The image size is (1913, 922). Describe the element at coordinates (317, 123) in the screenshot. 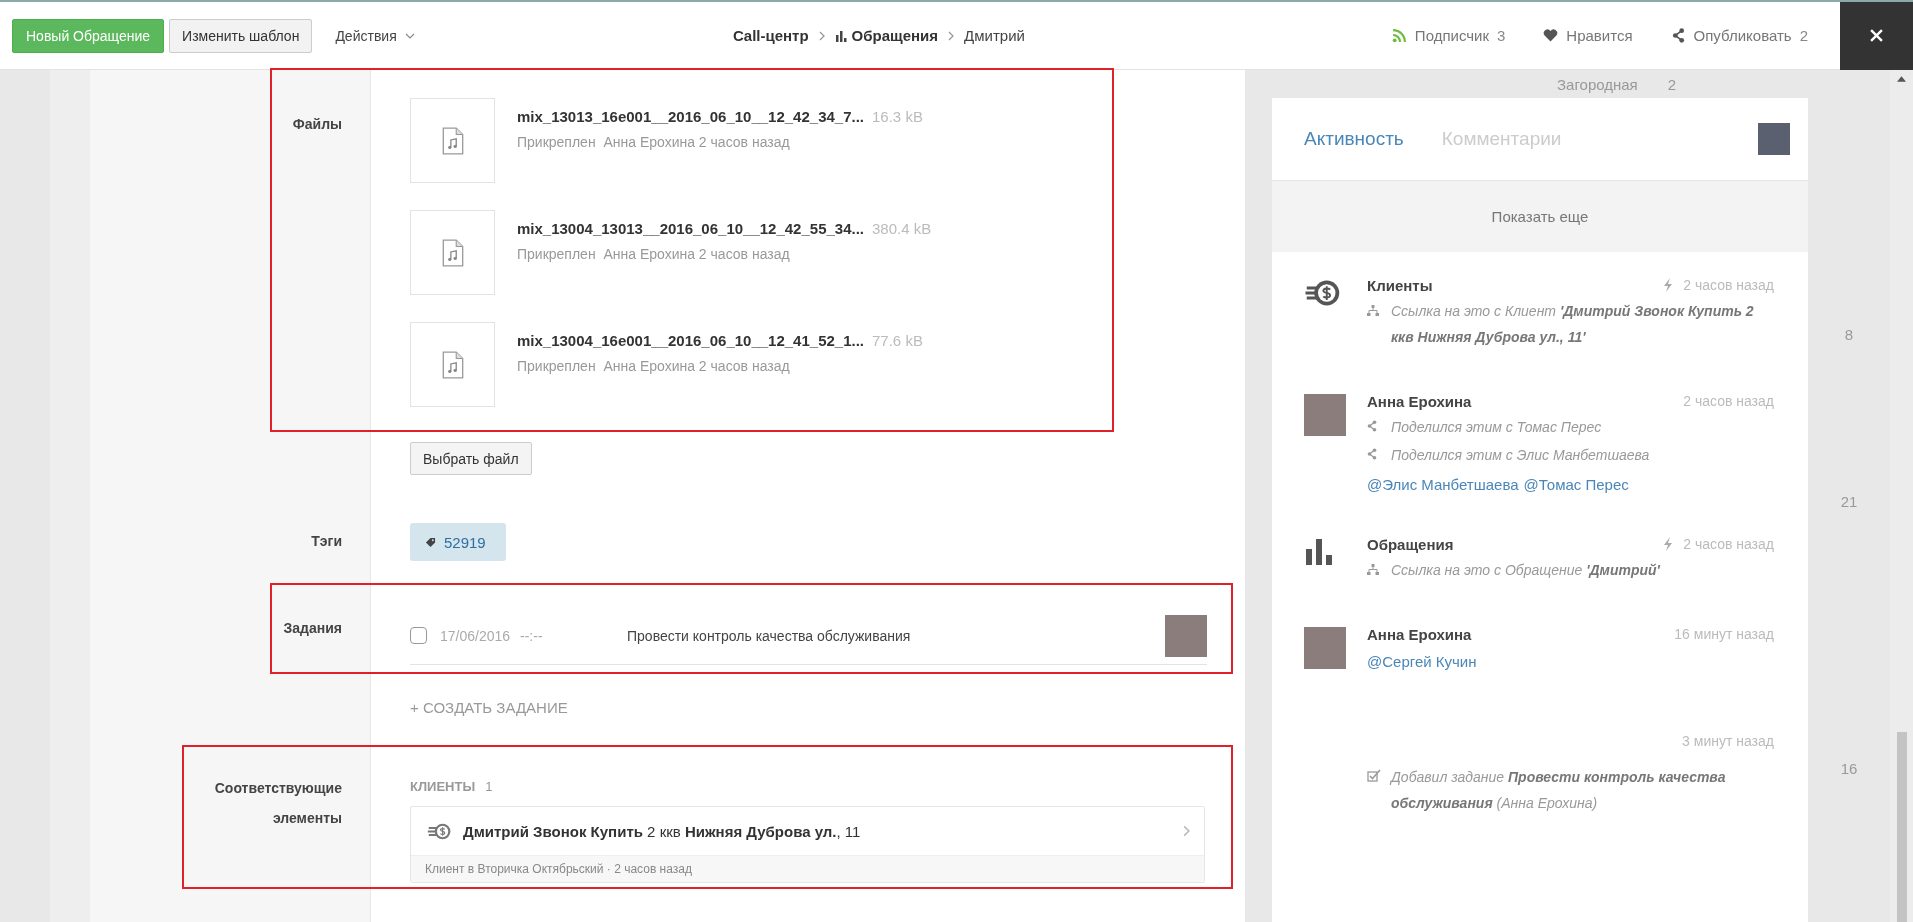

I see `field-label: Файлы` at that location.